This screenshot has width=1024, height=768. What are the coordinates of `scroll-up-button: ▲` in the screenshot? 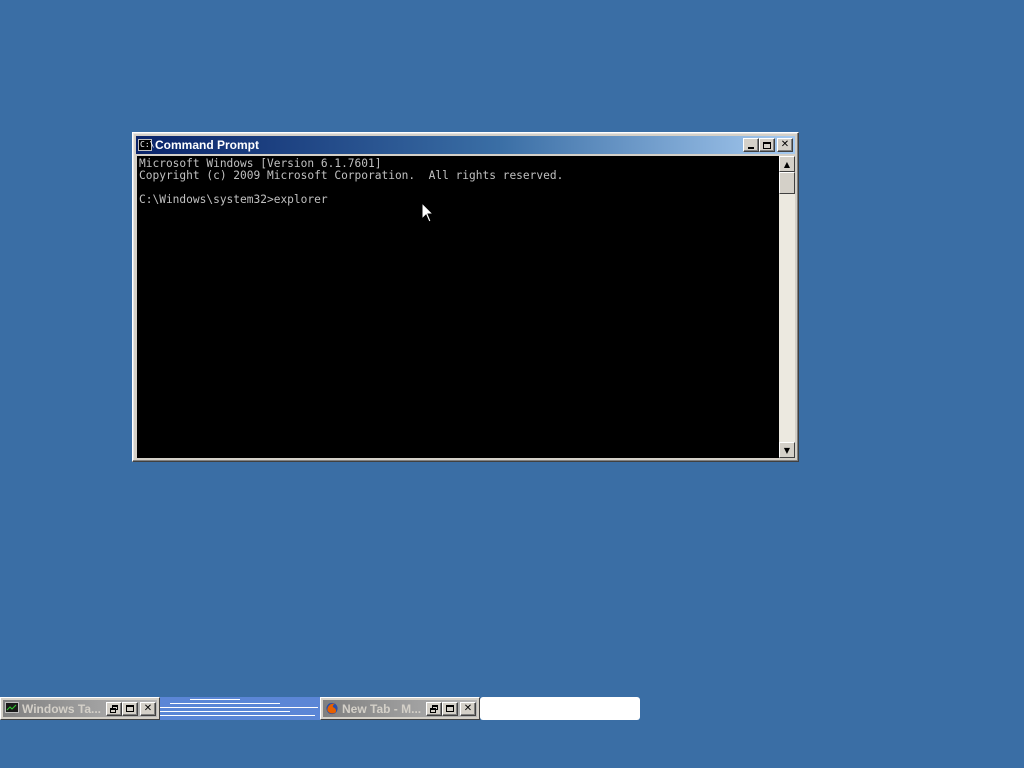 It's located at (787, 164).